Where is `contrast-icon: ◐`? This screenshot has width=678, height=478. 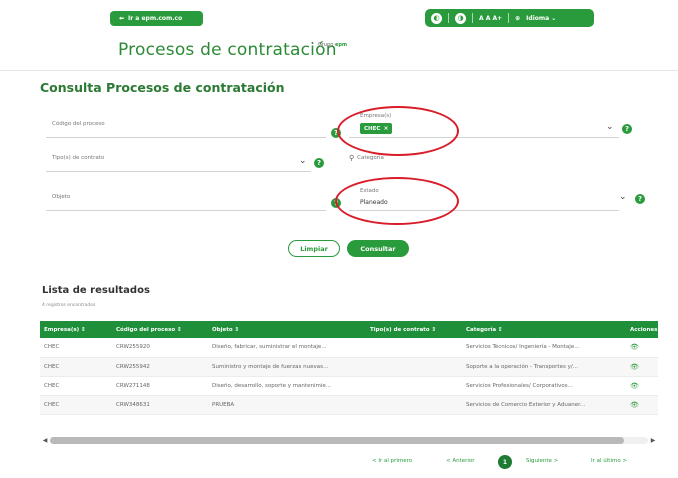
contrast-icon: ◐ is located at coordinates (436, 18).